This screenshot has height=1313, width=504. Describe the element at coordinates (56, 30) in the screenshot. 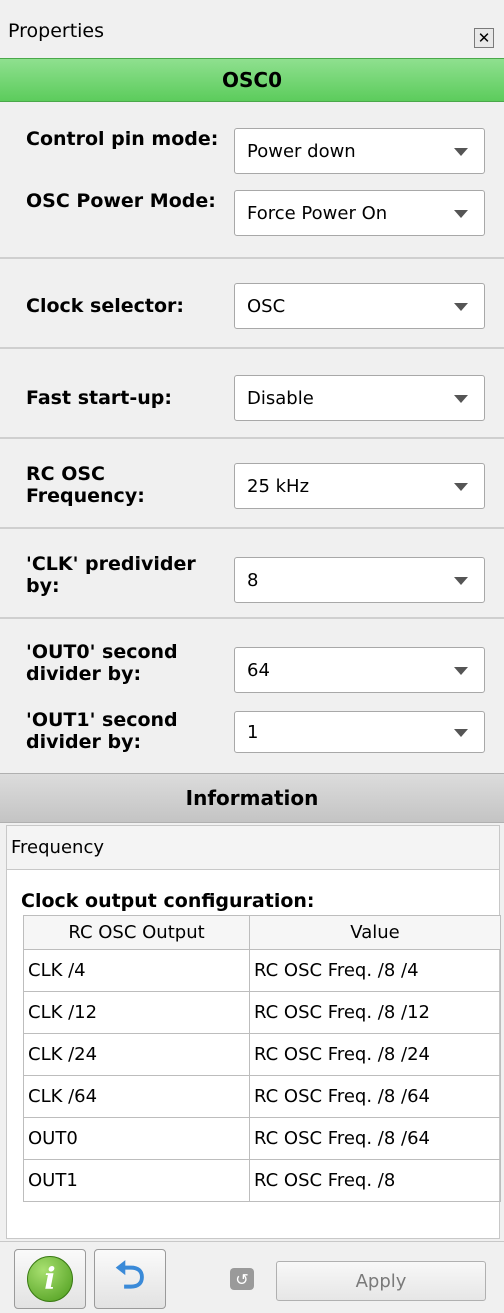

I see `panel-title: Properties` at that location.